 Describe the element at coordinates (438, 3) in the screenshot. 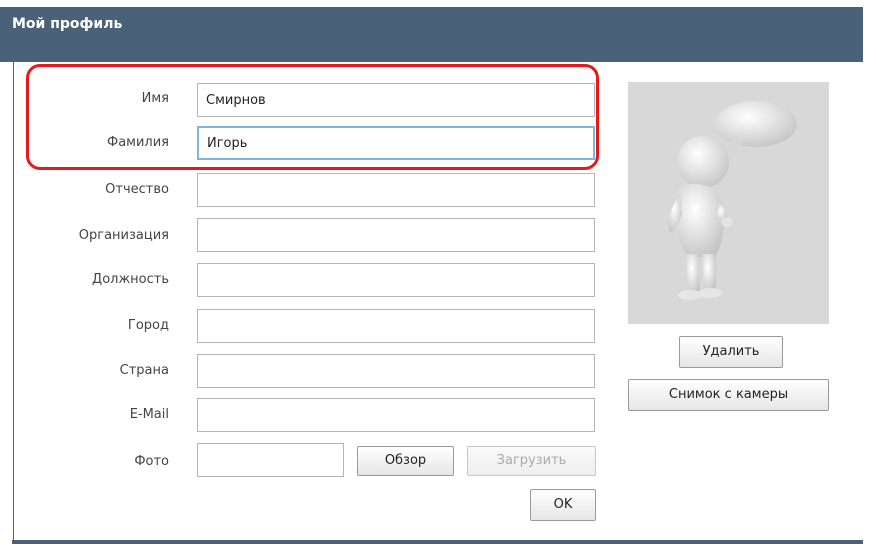

I see `top-border` at that location.